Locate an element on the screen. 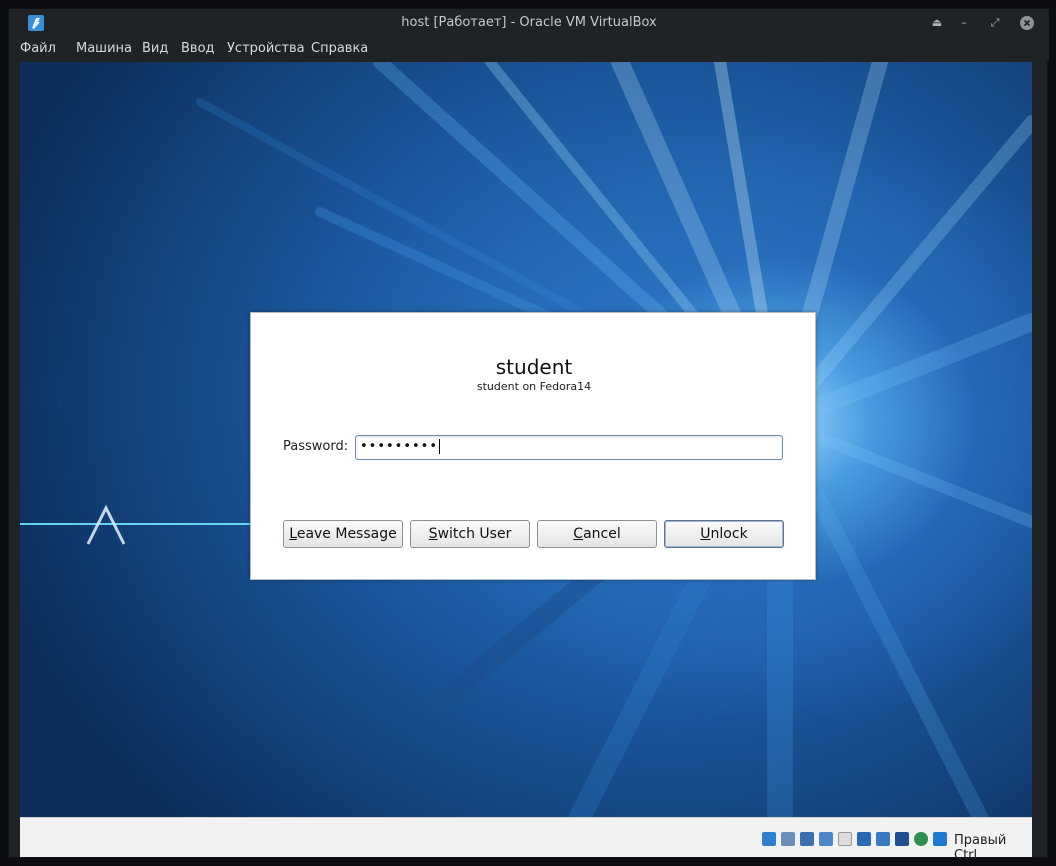 The image size is (1056, 866). cancel-label: ancel is located at coordinates (602, 534).